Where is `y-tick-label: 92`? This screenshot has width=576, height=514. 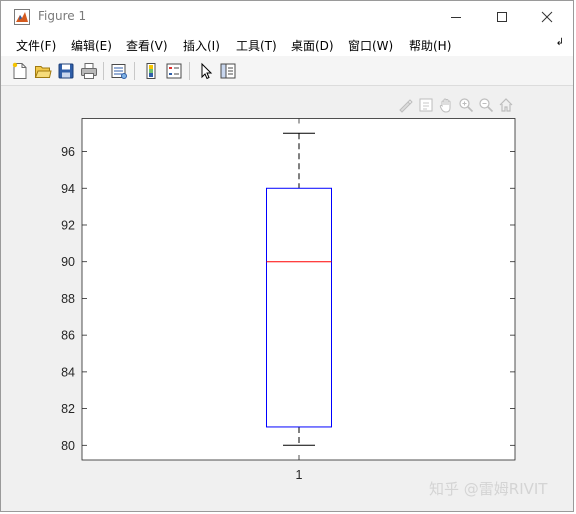
y-tick-label: 92 is located at coordinates (68, 225).